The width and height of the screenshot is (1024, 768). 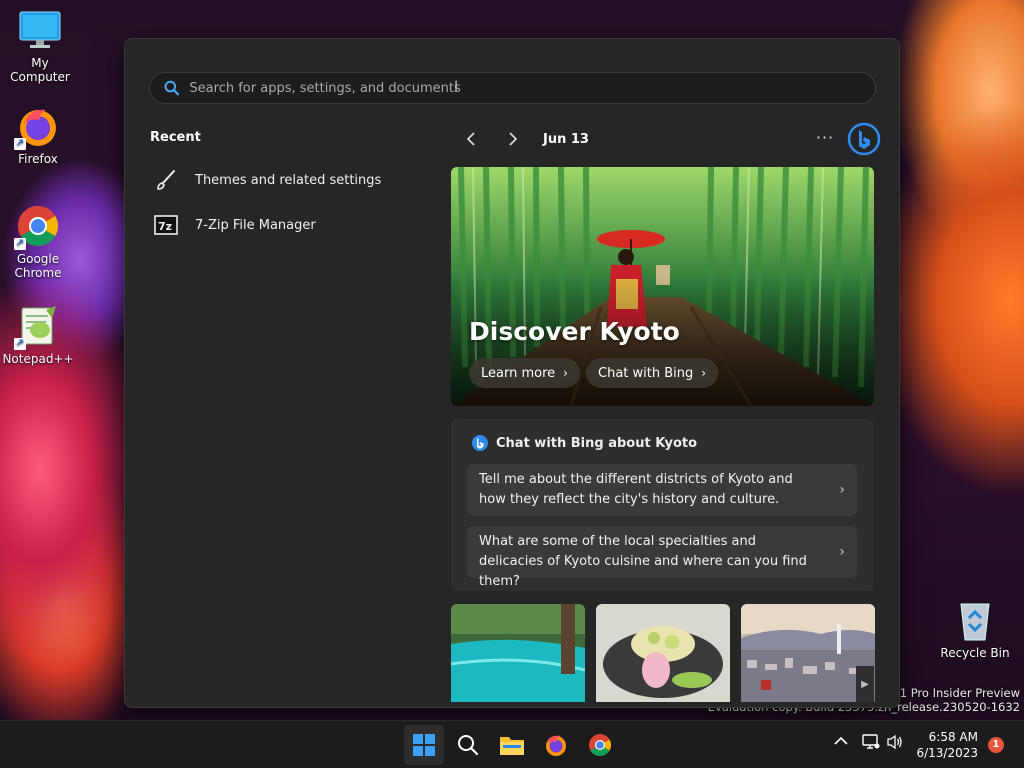 I want to click on notification-badge: 1, so click(x=996, y=745).